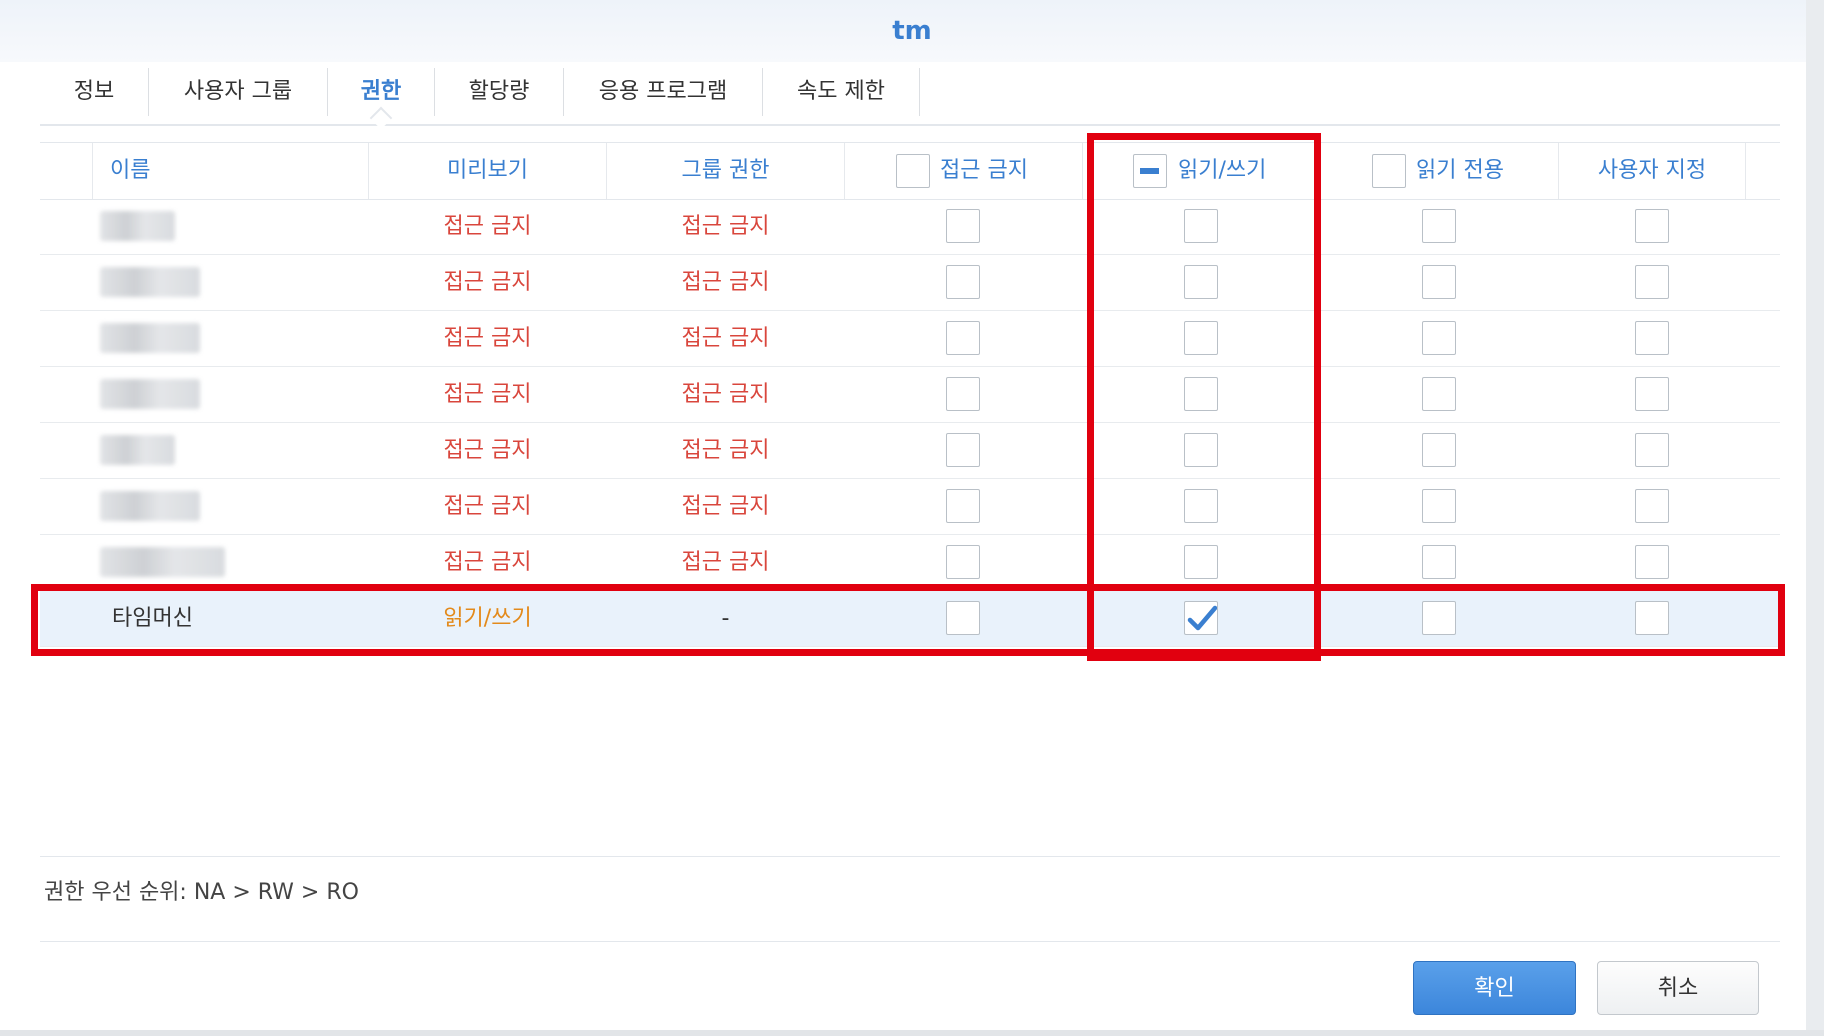  Describe the element at coordinates (663, 92) in the screenshot. I see `tab-applications: 응용 프로그램` at that location.